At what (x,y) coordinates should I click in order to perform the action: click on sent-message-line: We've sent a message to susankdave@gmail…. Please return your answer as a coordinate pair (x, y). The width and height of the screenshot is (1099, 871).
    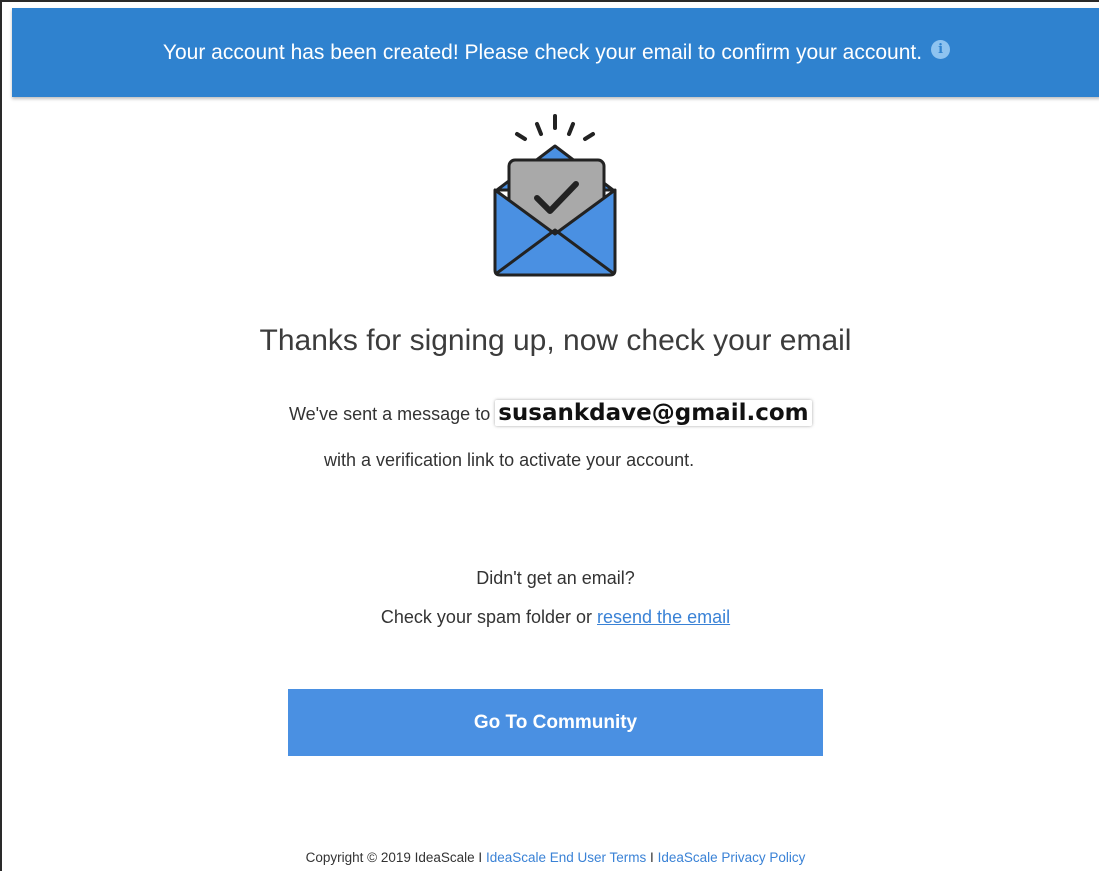
    Looking at the image, I should click on (550, 413).